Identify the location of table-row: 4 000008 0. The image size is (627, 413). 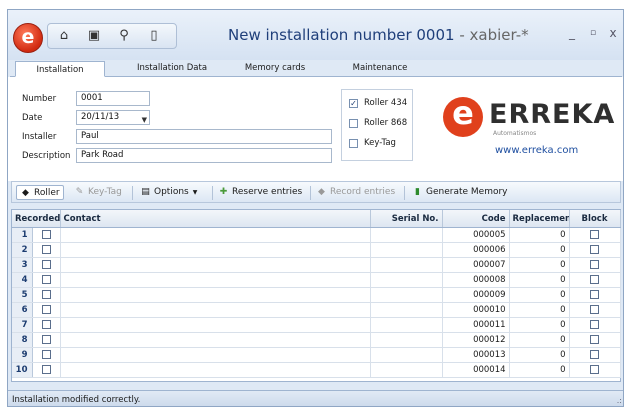
(316, 280).